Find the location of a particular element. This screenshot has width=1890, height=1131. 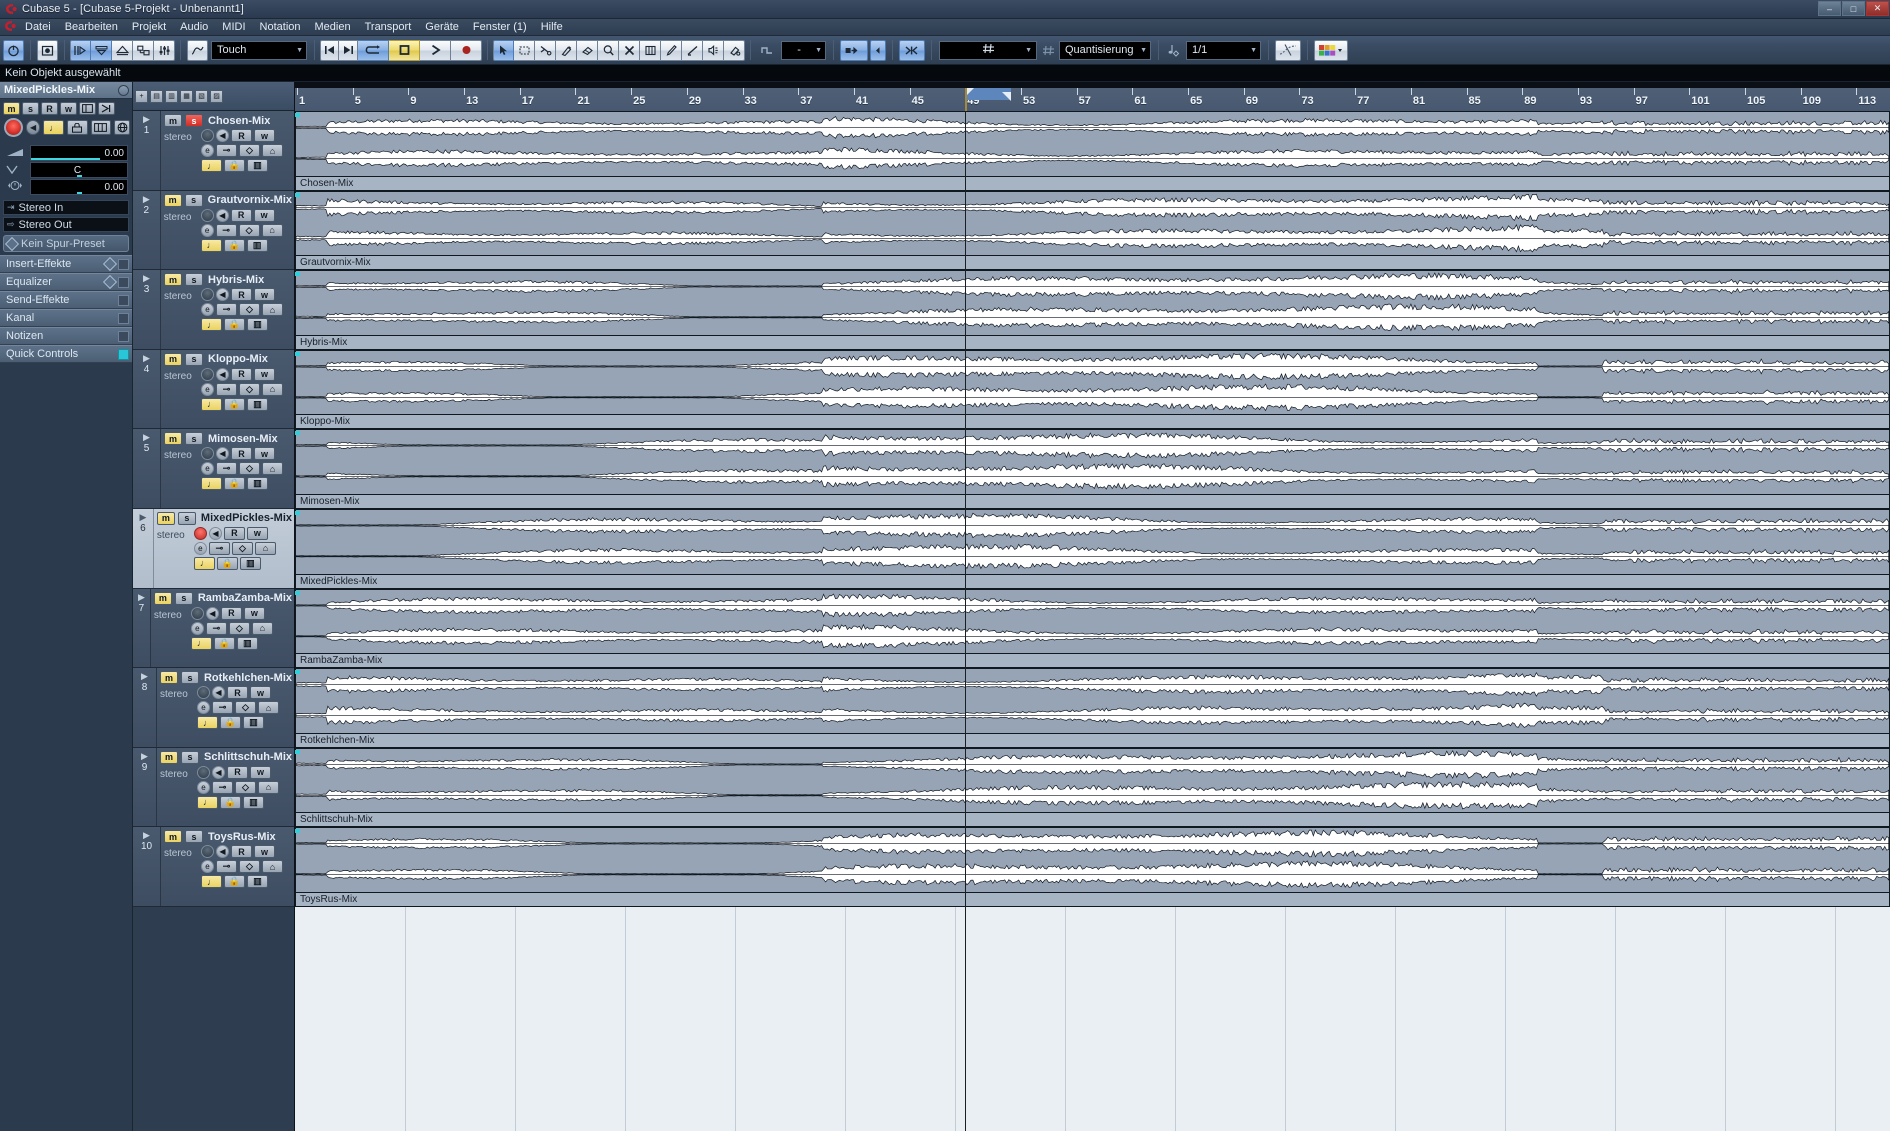

color-palette-icon is located at coordinates (1331, 50).